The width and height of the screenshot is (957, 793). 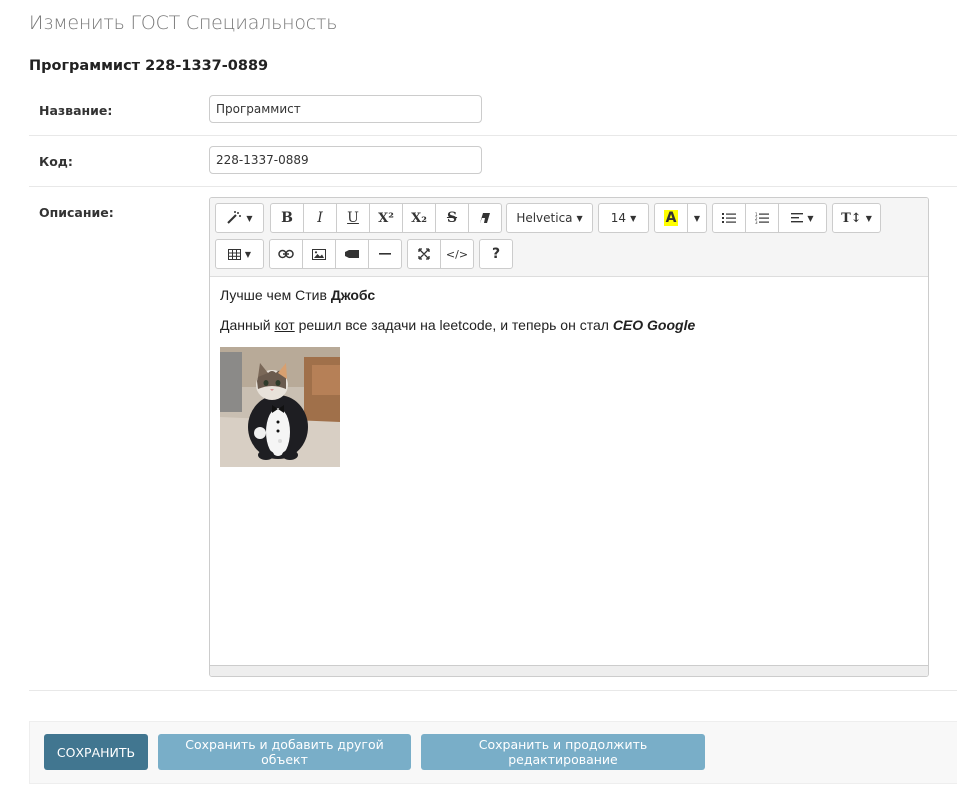 I want to click on name-label: Название:, so click(x=76, y=110).